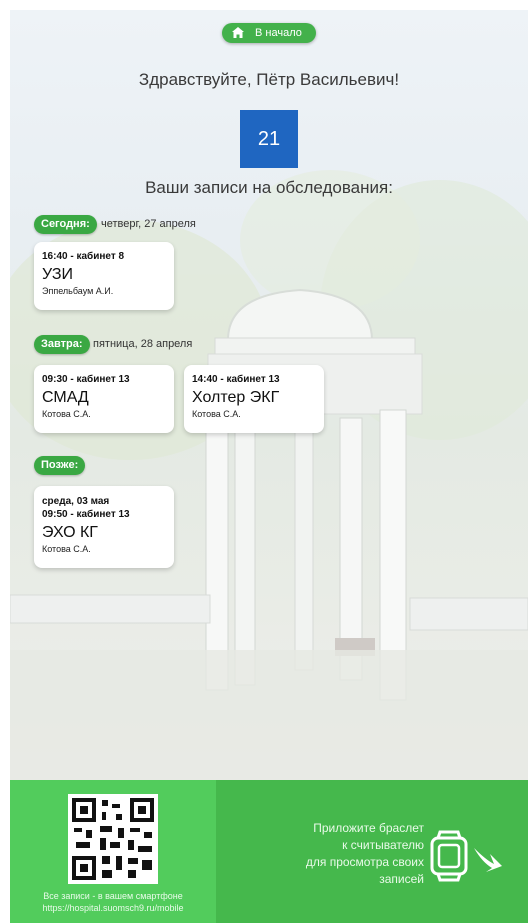 This screenshot has height=923, width=528. I want to click on card-exam: УЗИ, so click(57, 274).